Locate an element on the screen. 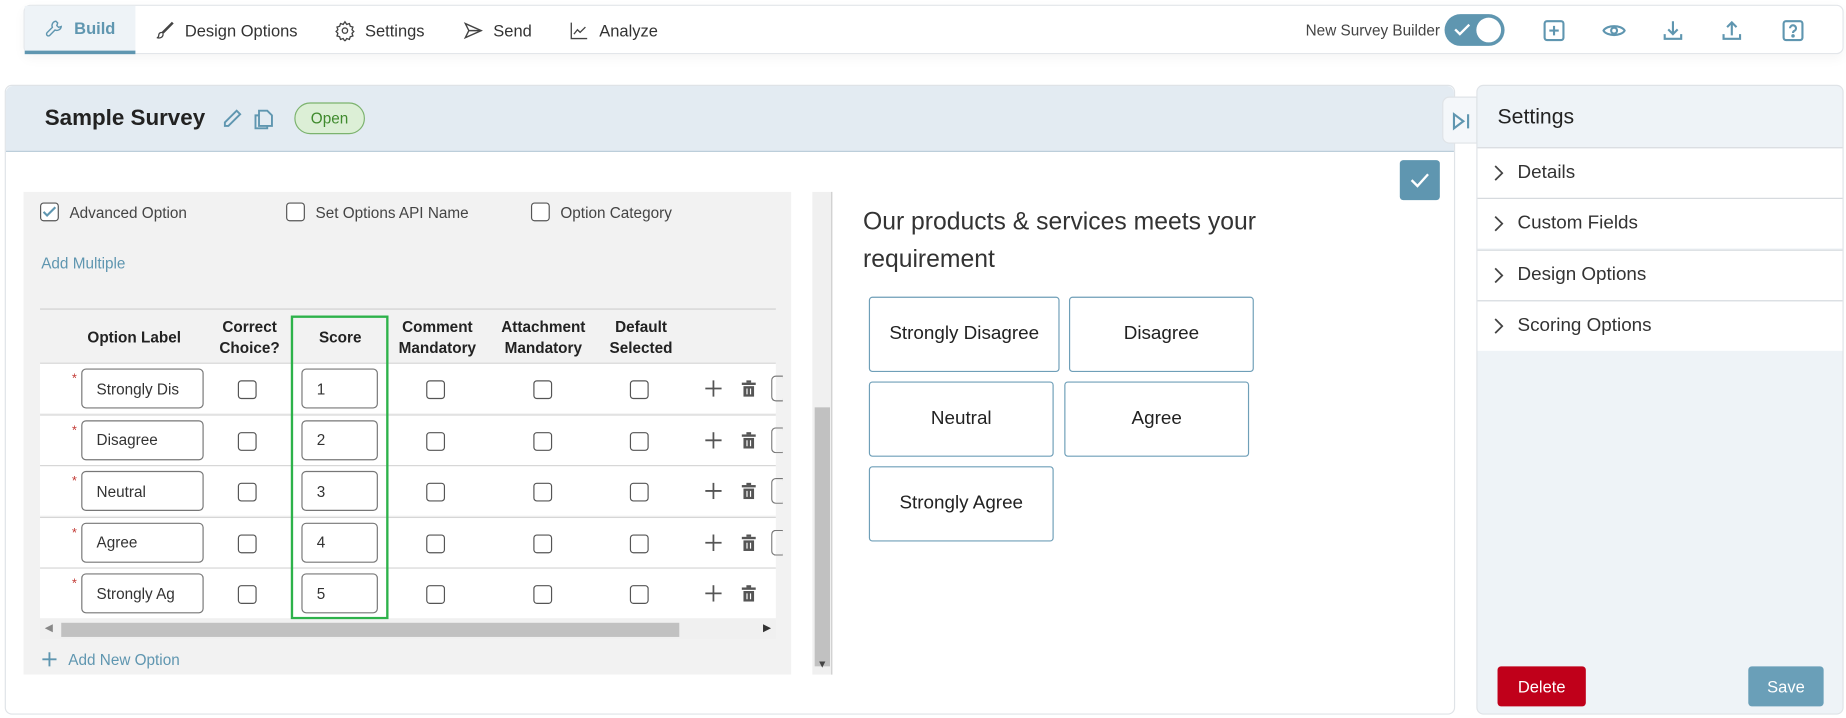 This screenshot has width=1846, height=718. score-column-highlight is located at coordinates (339, 467).